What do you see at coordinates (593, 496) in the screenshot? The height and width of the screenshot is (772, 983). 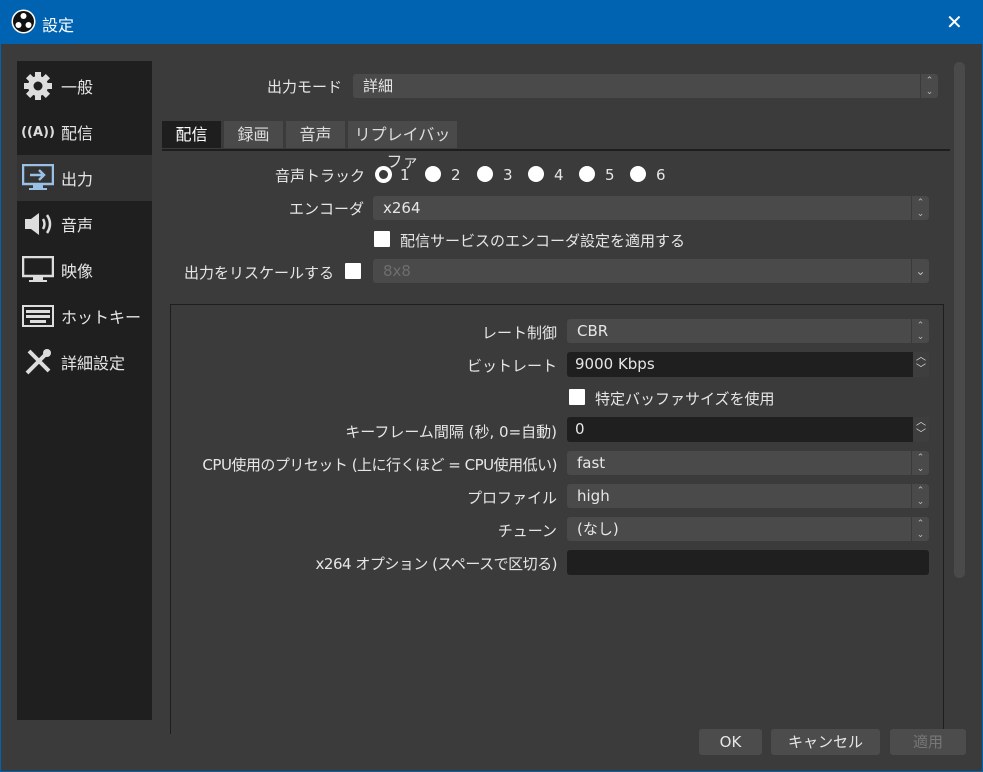 I see `profile-value: high` at bounding box center [593, 496].